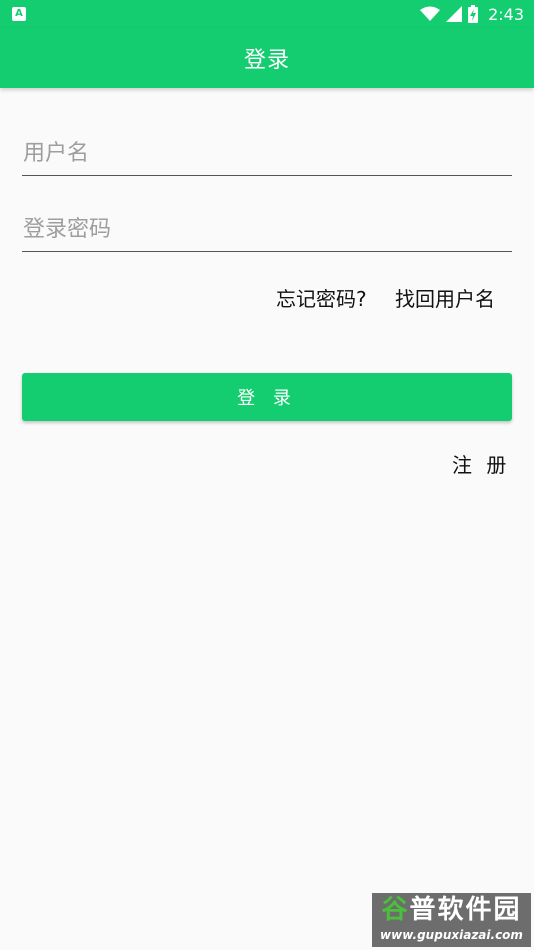 This screenshot has height=950, width=534. I want to click on status-bar: A 2:43, so click(267, 14).